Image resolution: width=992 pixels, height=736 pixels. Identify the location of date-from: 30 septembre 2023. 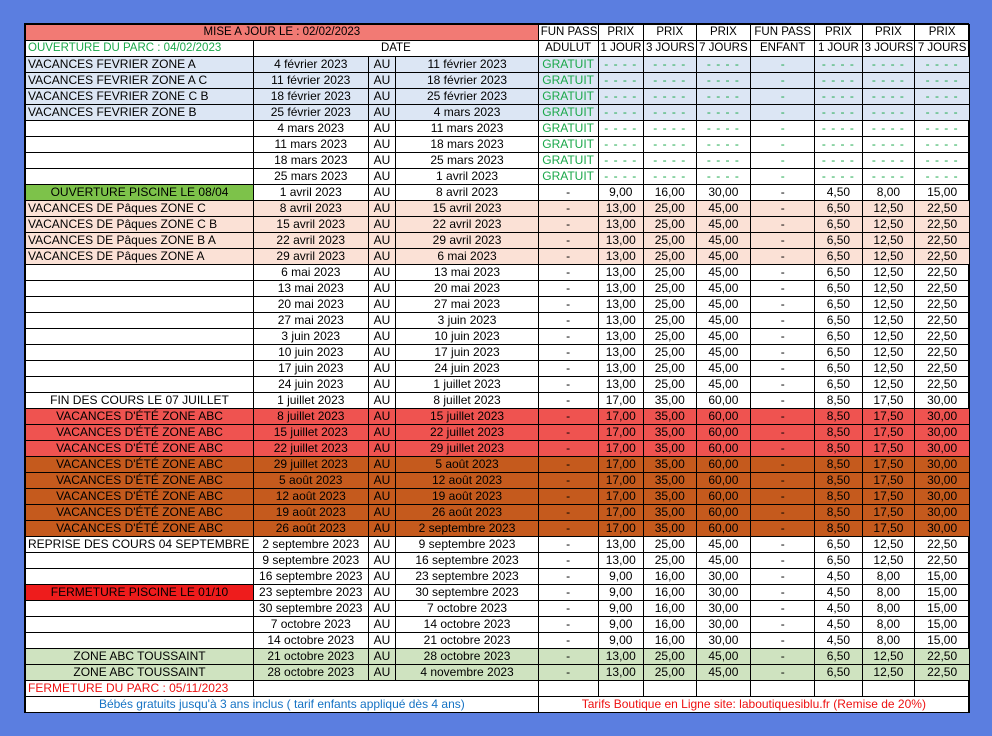
(311, 608).